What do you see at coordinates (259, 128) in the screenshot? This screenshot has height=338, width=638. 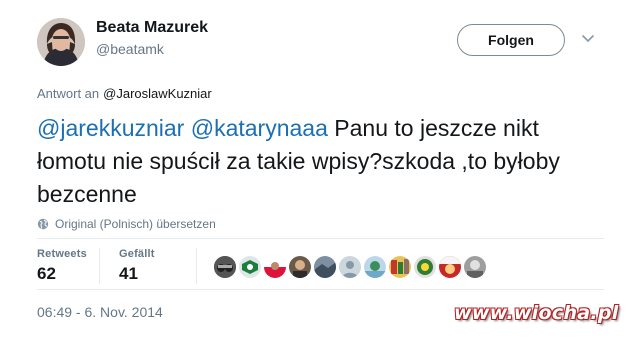 I see `mention-link: @katarynaaa` at bounding box center [259, 128].